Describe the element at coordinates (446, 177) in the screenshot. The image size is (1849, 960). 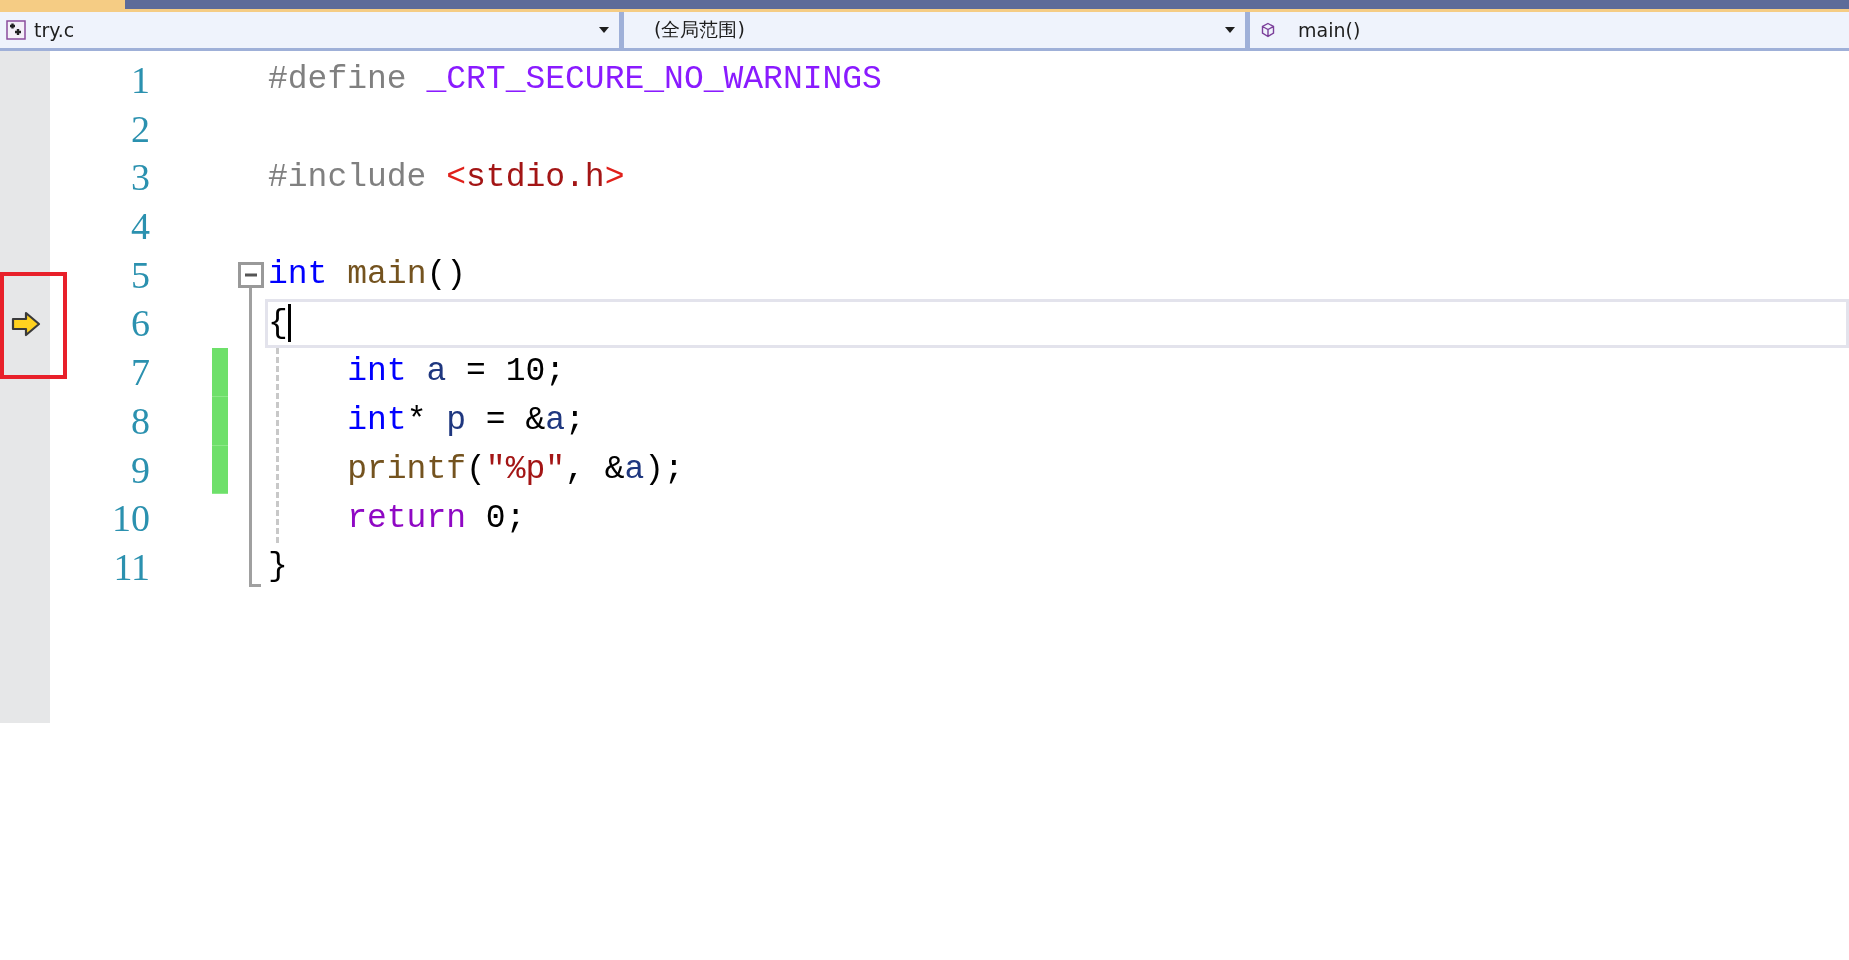
I see `code-line: #include <stdio.h>` at that location.